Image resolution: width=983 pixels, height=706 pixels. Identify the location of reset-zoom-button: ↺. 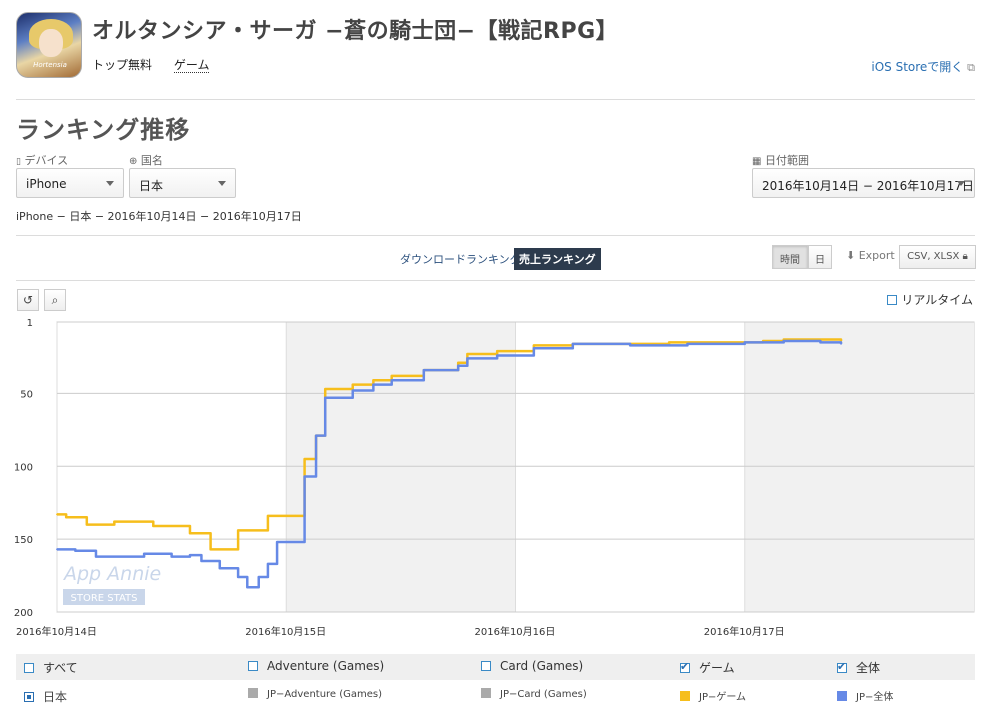
(28, 300).